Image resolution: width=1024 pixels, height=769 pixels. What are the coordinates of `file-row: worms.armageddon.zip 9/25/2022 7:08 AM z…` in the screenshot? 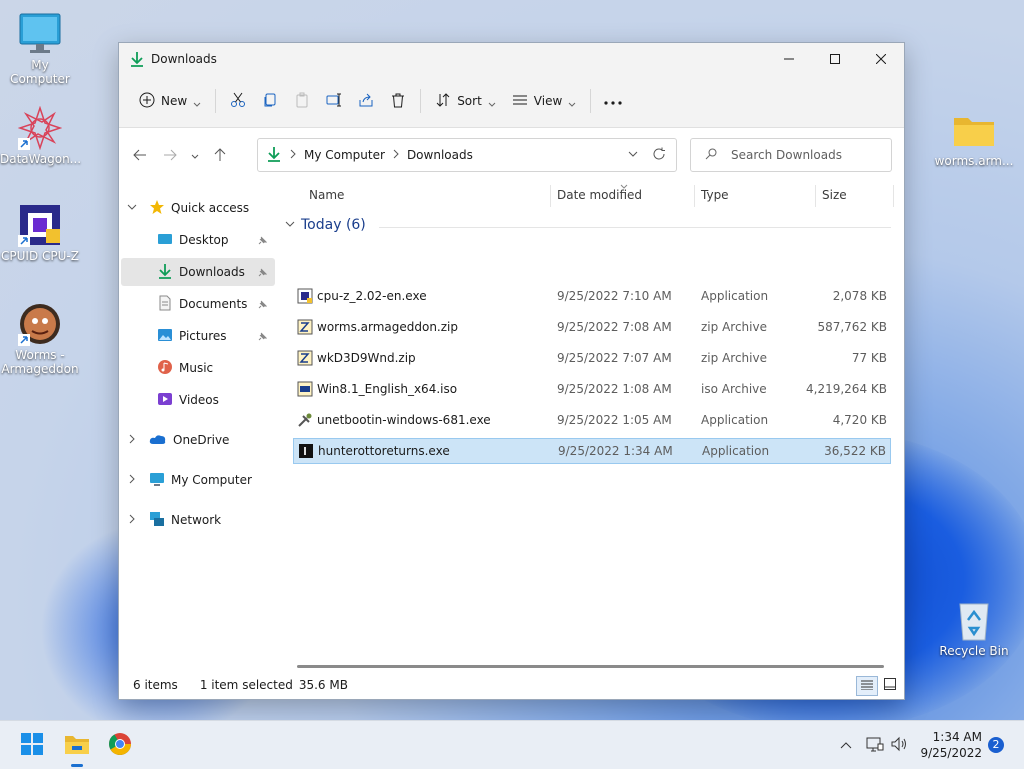 It's located at (592, 327).